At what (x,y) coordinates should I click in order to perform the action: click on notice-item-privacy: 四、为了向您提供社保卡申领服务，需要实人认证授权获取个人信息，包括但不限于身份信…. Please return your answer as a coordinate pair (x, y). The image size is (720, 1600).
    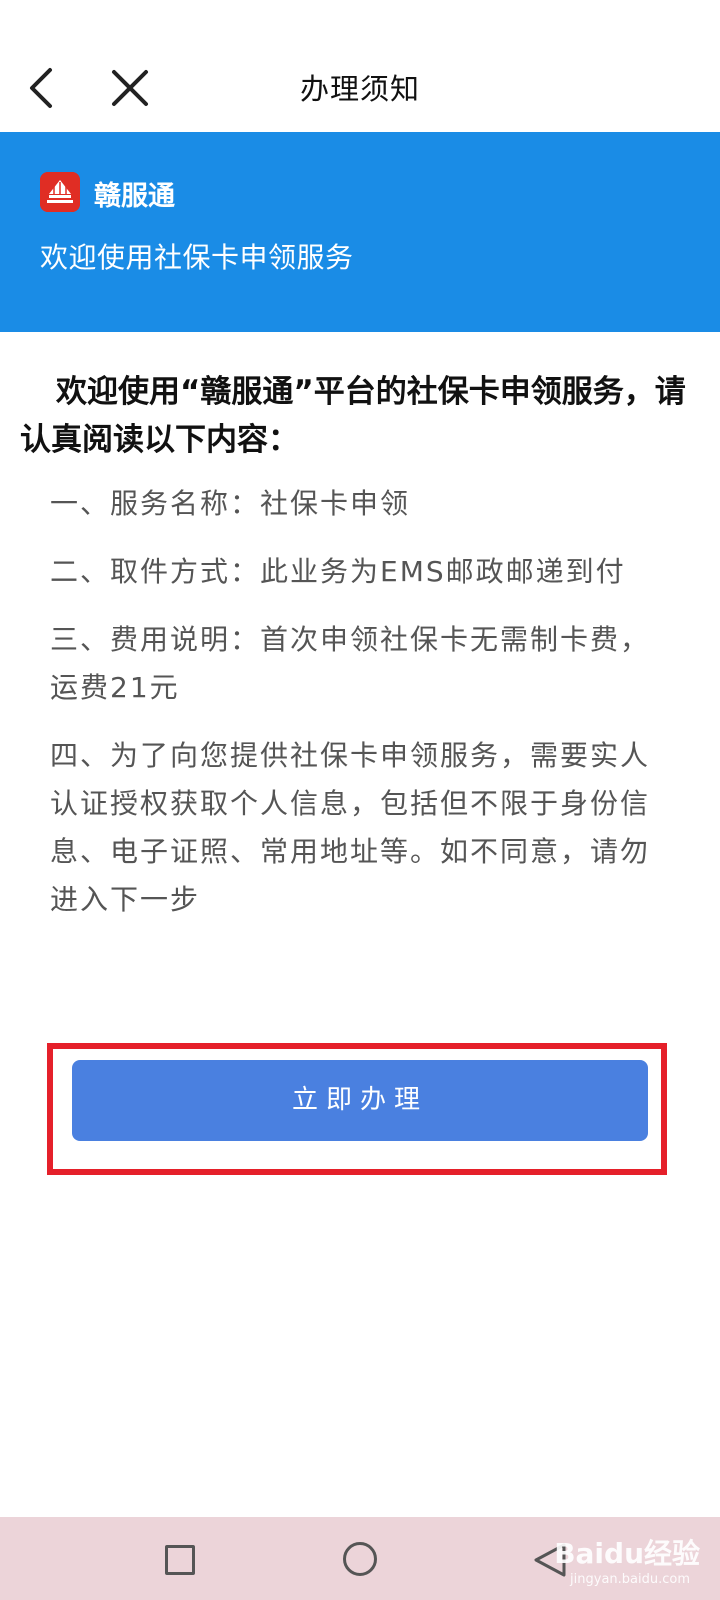
    Looking at the image, I should click on (350, 827).